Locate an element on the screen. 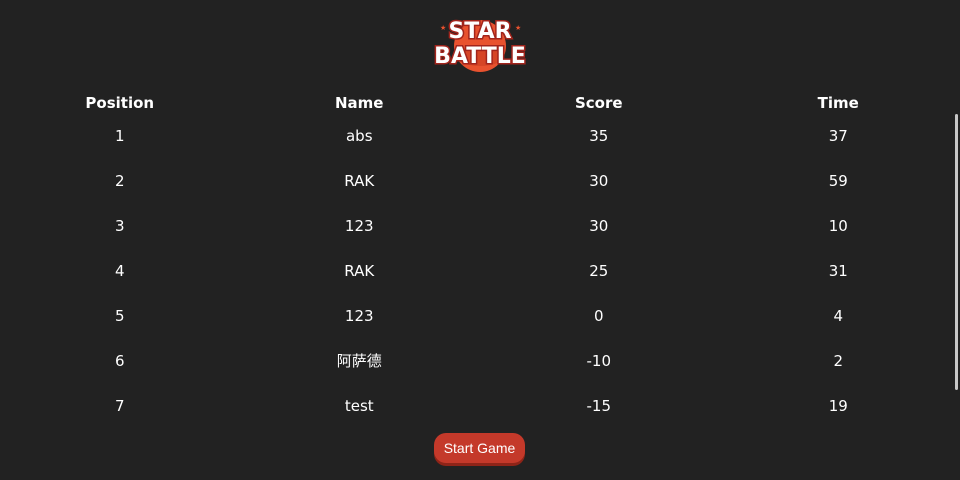 This screenshot has height=480, width=960. column-header-position: Position is located at coordinates (120, 103).